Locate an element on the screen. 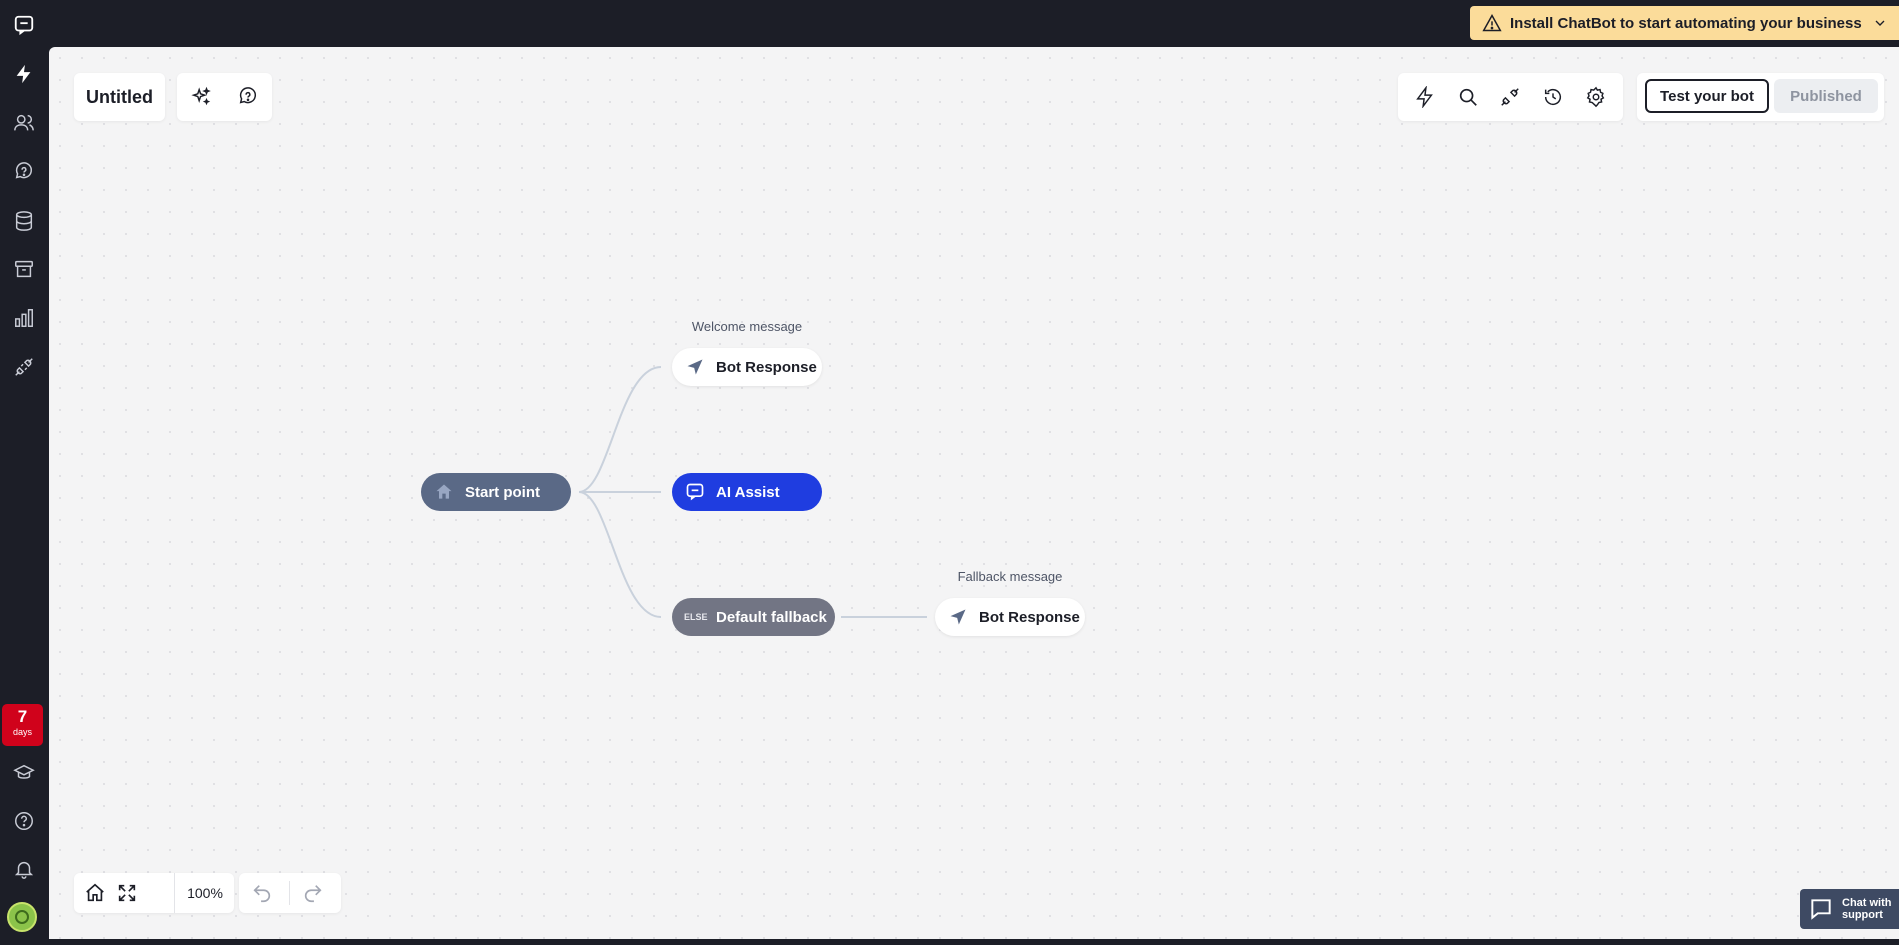  trial-days-badge: 7 days is located at coordinates (22, 725).